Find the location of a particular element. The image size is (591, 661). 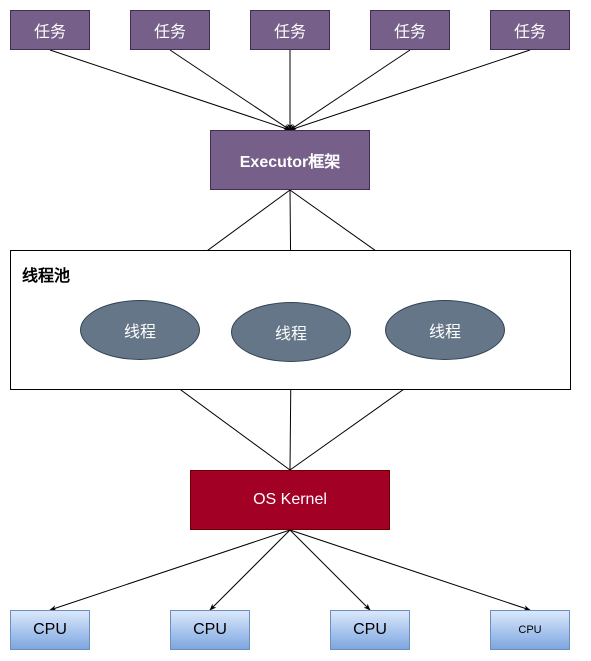

edge-task-4-to-executor is located at coordinates (350, 90).